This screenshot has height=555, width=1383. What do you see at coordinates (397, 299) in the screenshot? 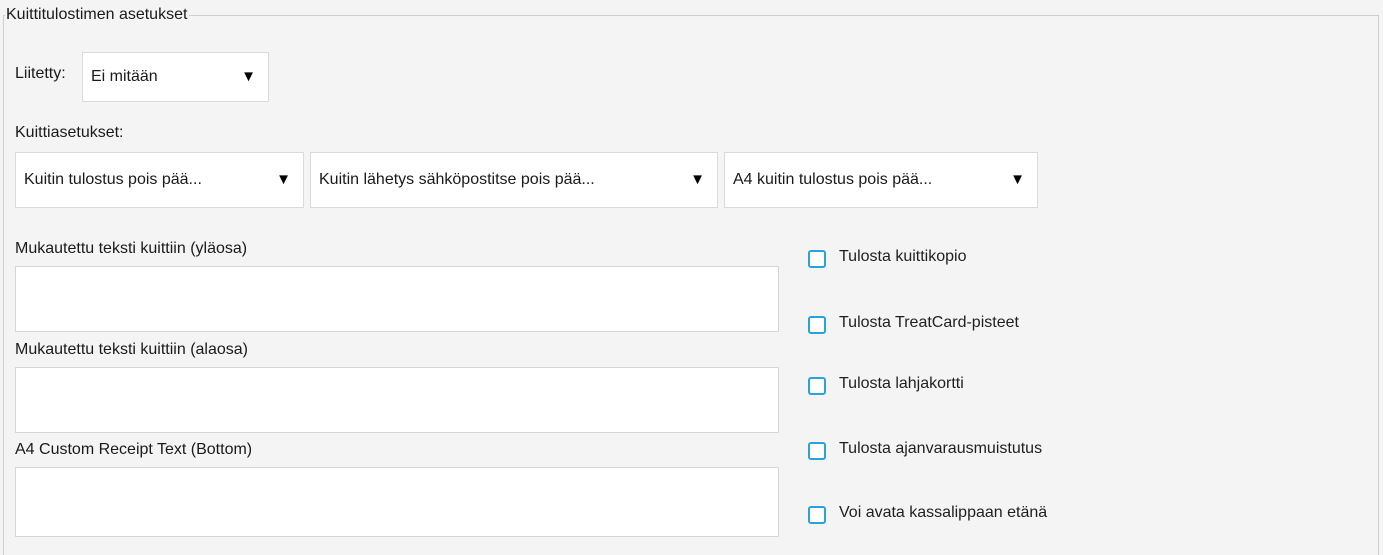
I see `custom-text-top-input` at bounding box center [397, 299].